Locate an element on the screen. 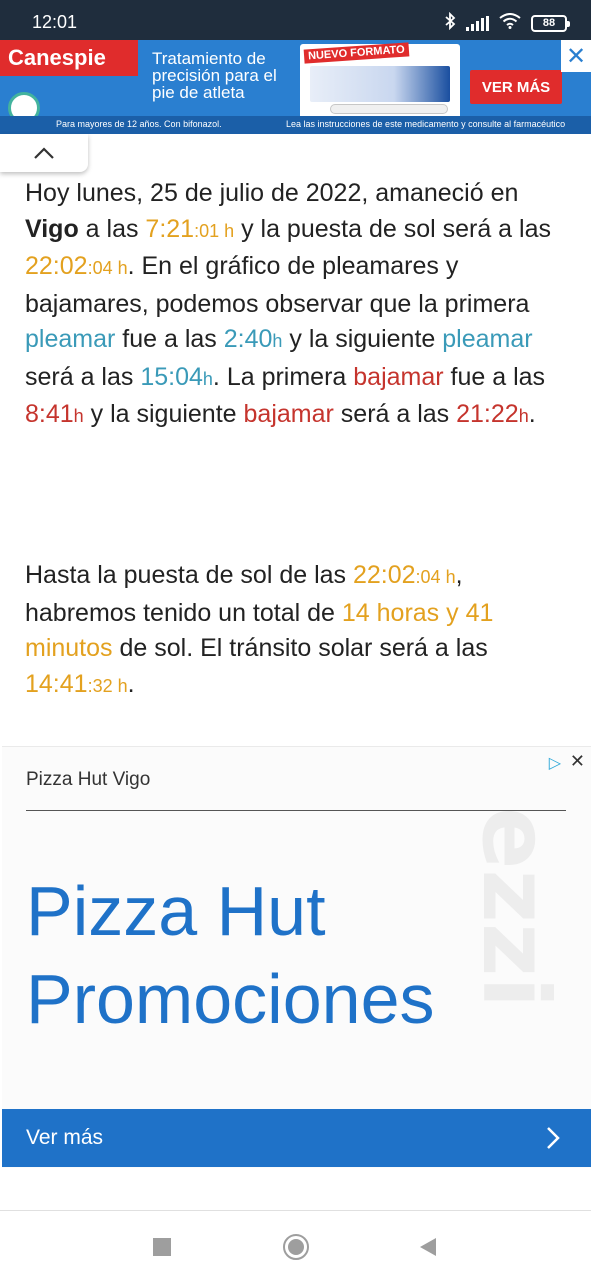  status-bar: 12:01 88 is located at coordinates (295, 20).